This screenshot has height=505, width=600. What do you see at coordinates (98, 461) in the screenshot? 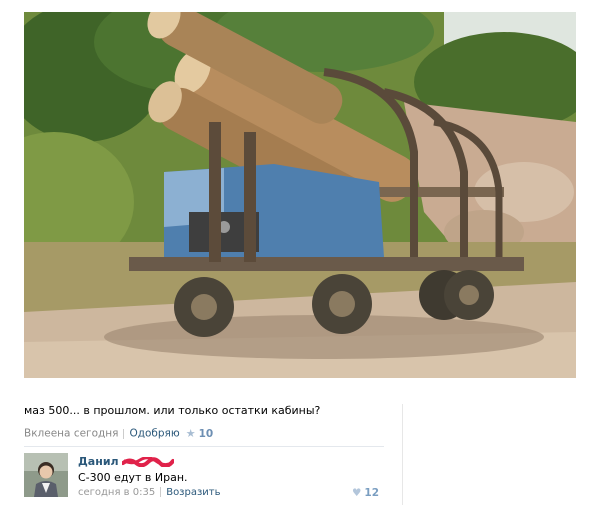
I see `comment-author-name: Данил` at bounding box center [98, 461].